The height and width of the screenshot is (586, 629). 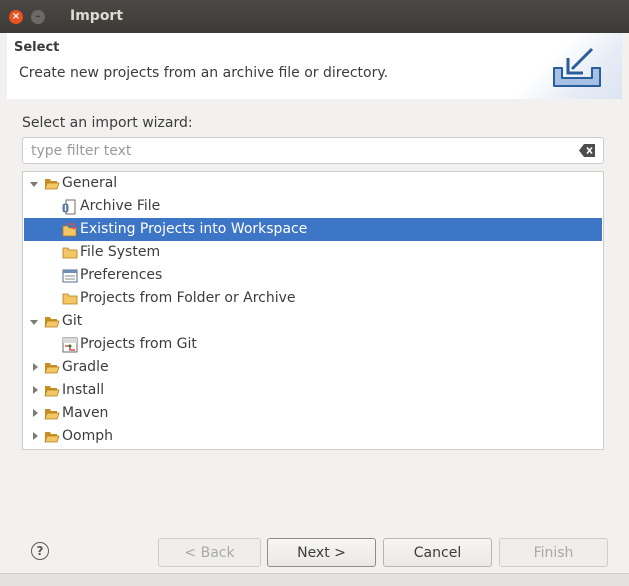 I want to click on background-window-strip, so click(x=314, y=579).